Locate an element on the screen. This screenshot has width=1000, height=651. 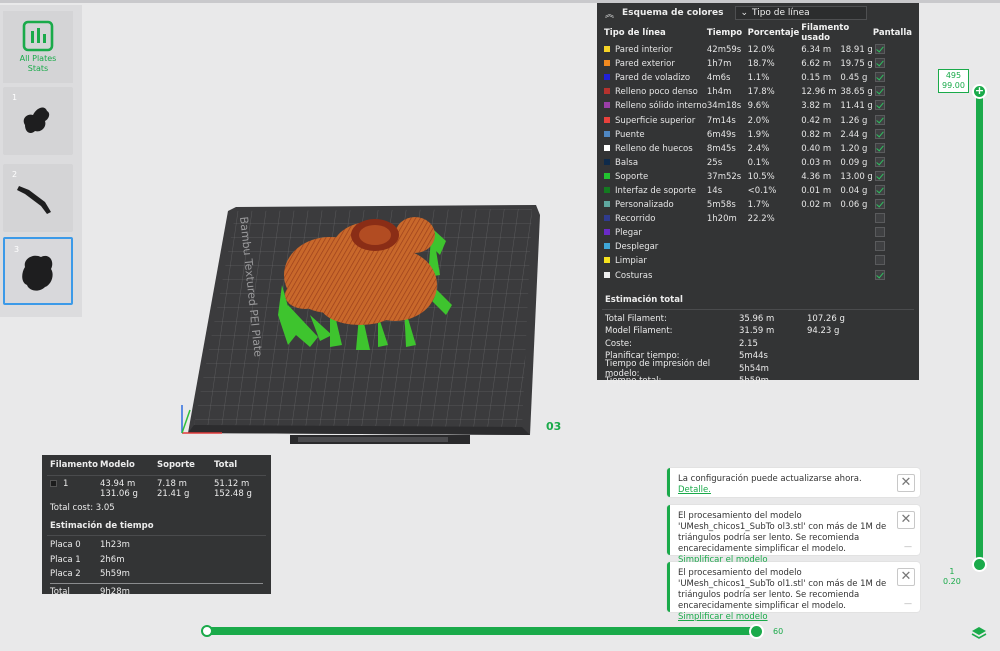
color-scheme-title: Esquema de colores is located at coordinates (673, 13).